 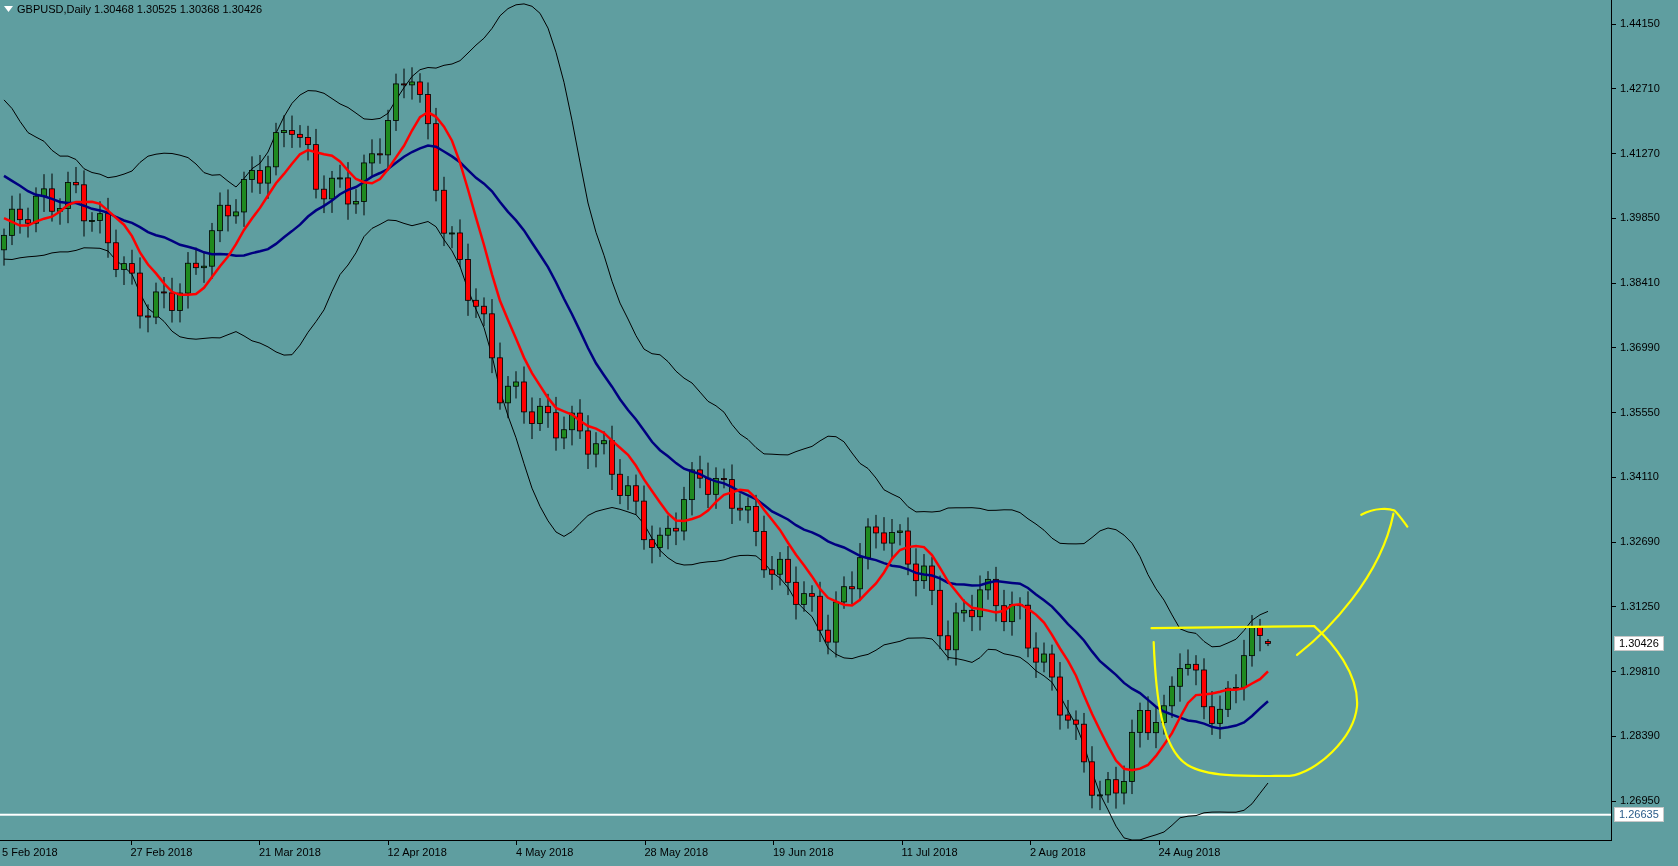 I want to click on price-axis-label: 1.29810, so click(x=1640, y=671).